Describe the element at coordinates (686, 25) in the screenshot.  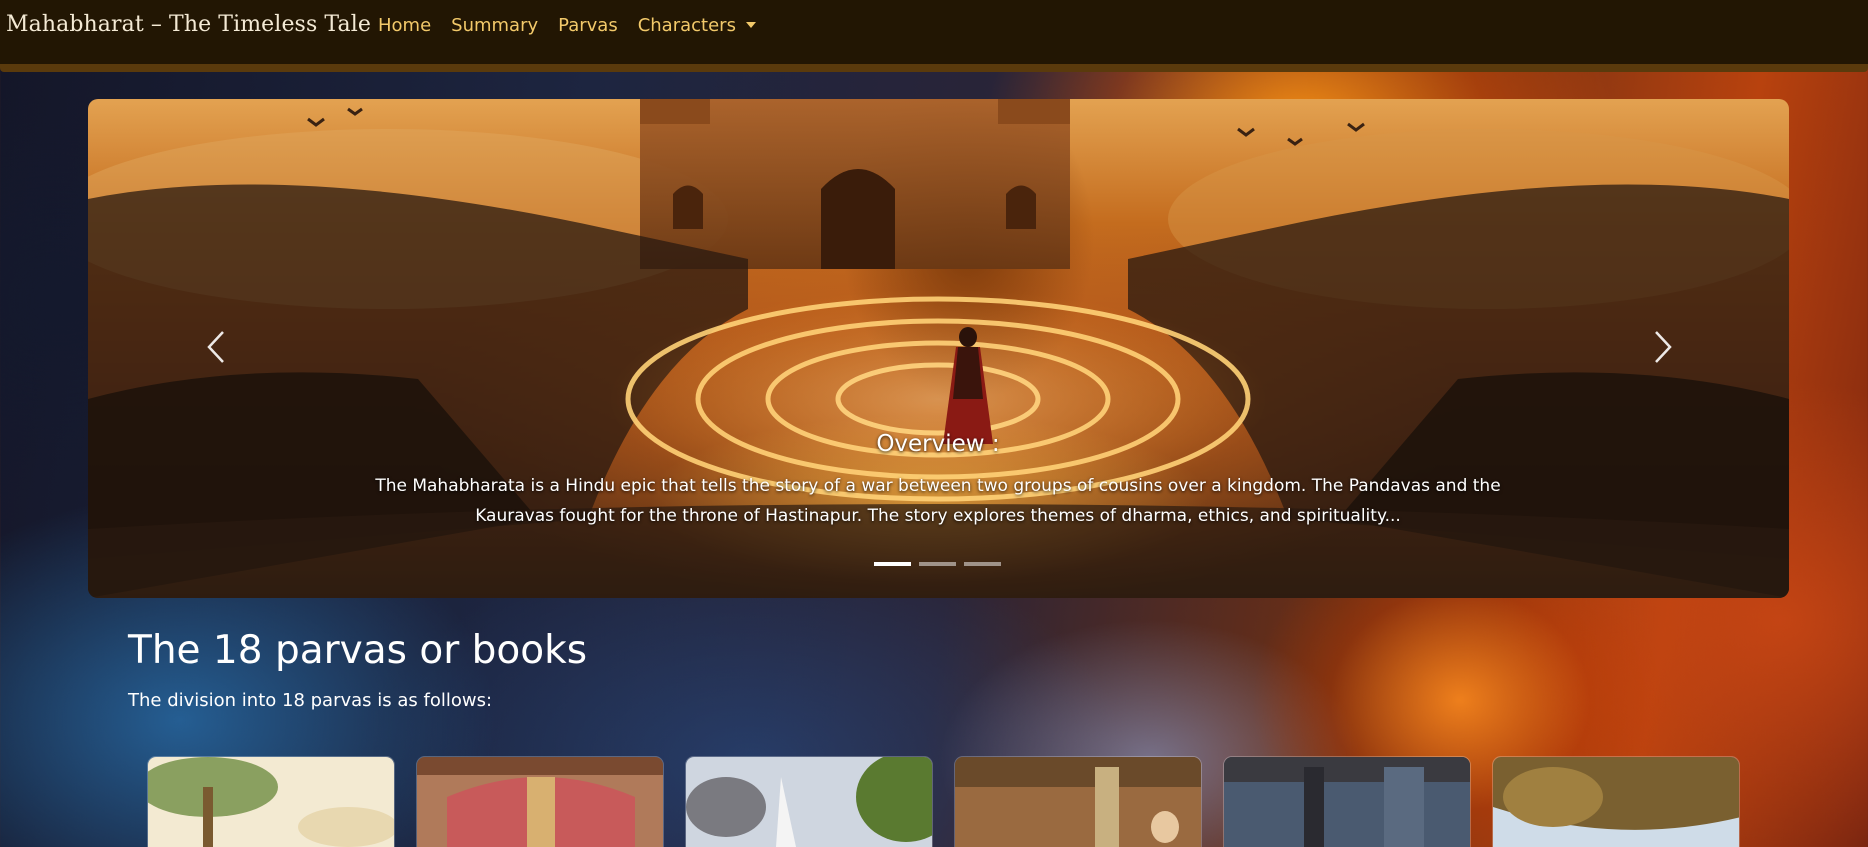
I see `nav-dropdown-characters-label: Characters` at that location.